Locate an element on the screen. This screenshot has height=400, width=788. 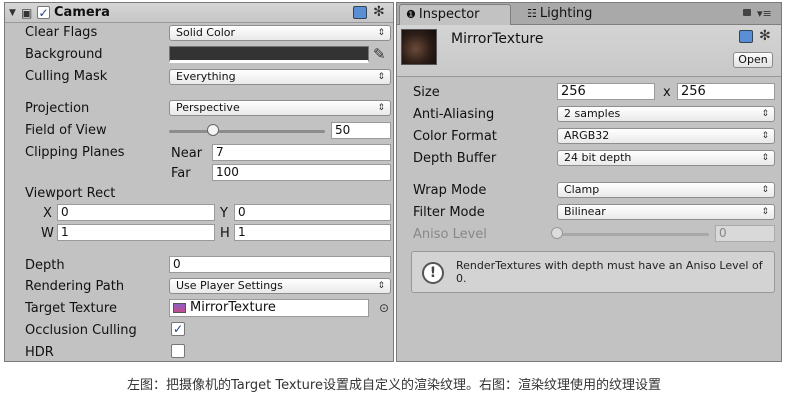
projection-dropdown: Perspective ⇕ is located at coordinates (280, 108).